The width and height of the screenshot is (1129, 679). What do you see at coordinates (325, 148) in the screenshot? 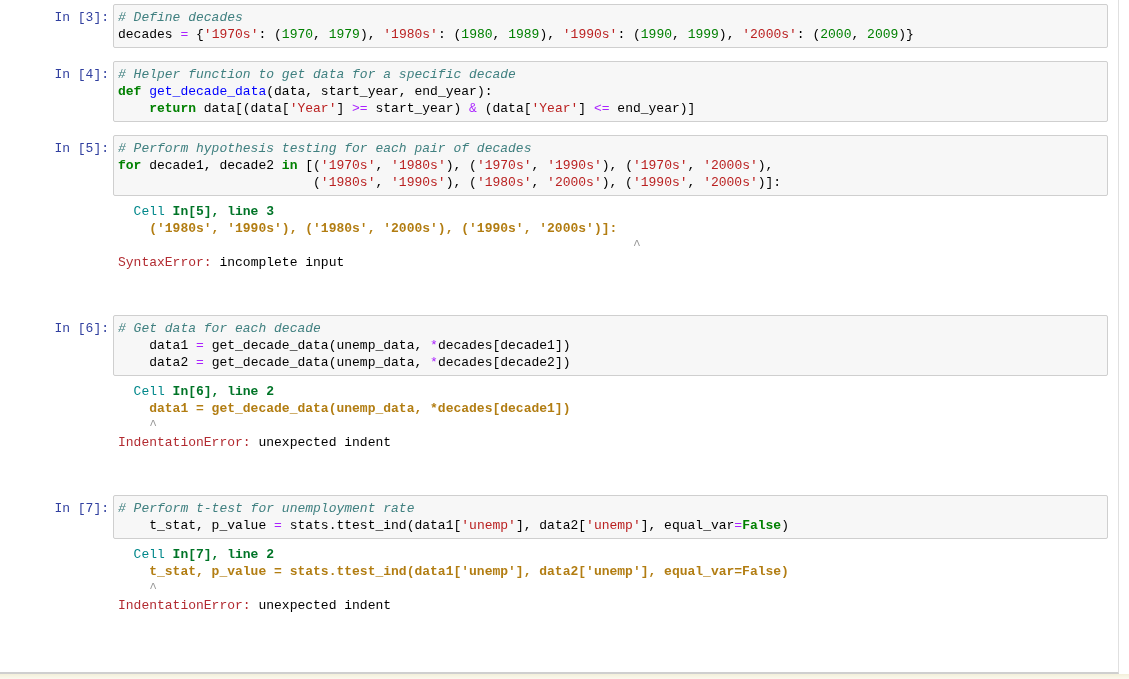
I see `code-line: # Perform hypothesis testing for each pair of decades` at bounding box center [325, 148].